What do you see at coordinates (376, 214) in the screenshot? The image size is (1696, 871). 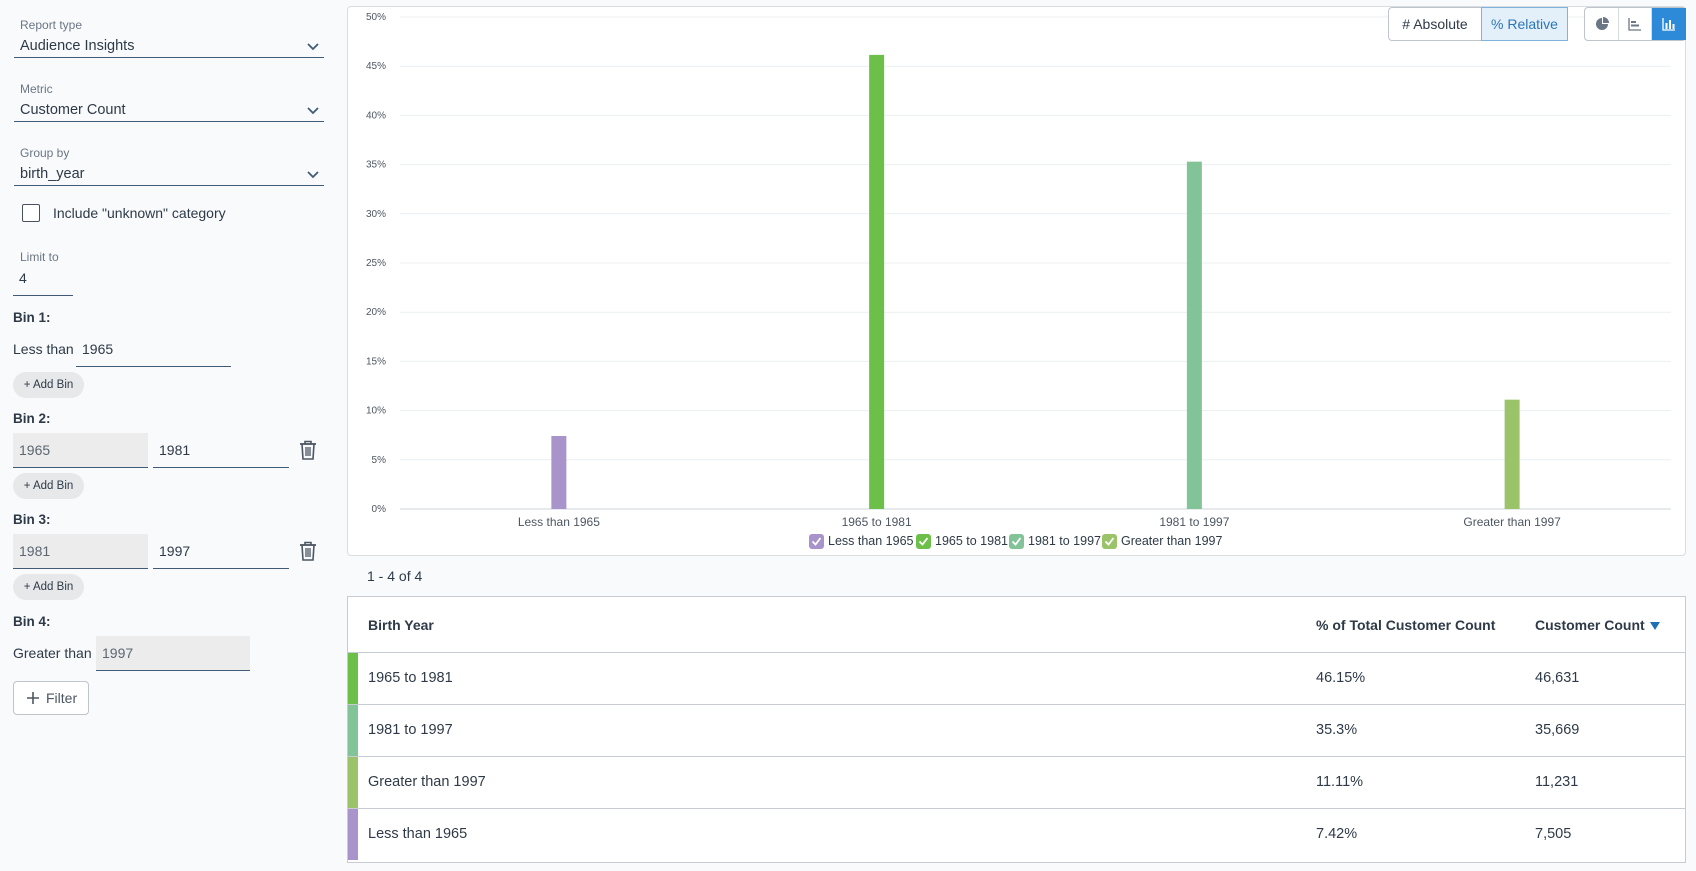 I see `y-tick-label: 30%` at bounding box center [376, 214].